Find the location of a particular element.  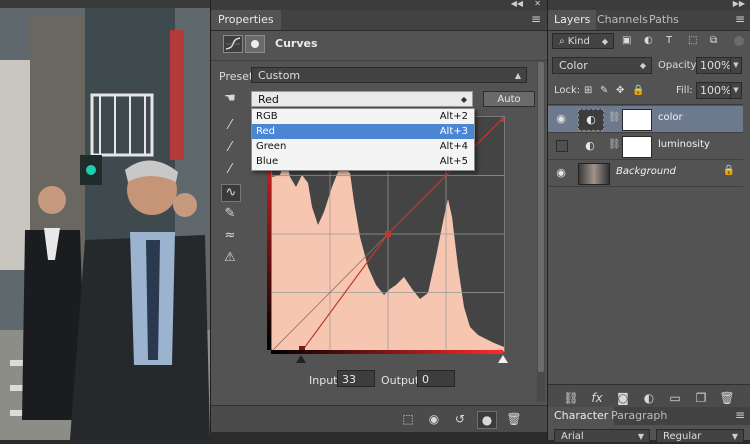

layer-name: color is located at coordinates (670, 117).